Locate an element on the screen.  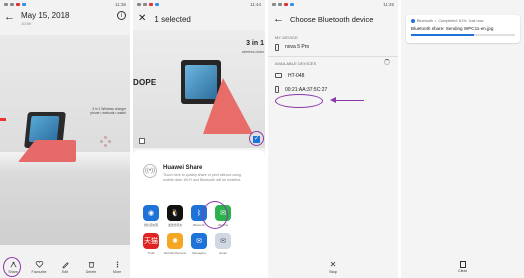
share-app-5: 天猫 Tmall is located at coordinates (151, 244).